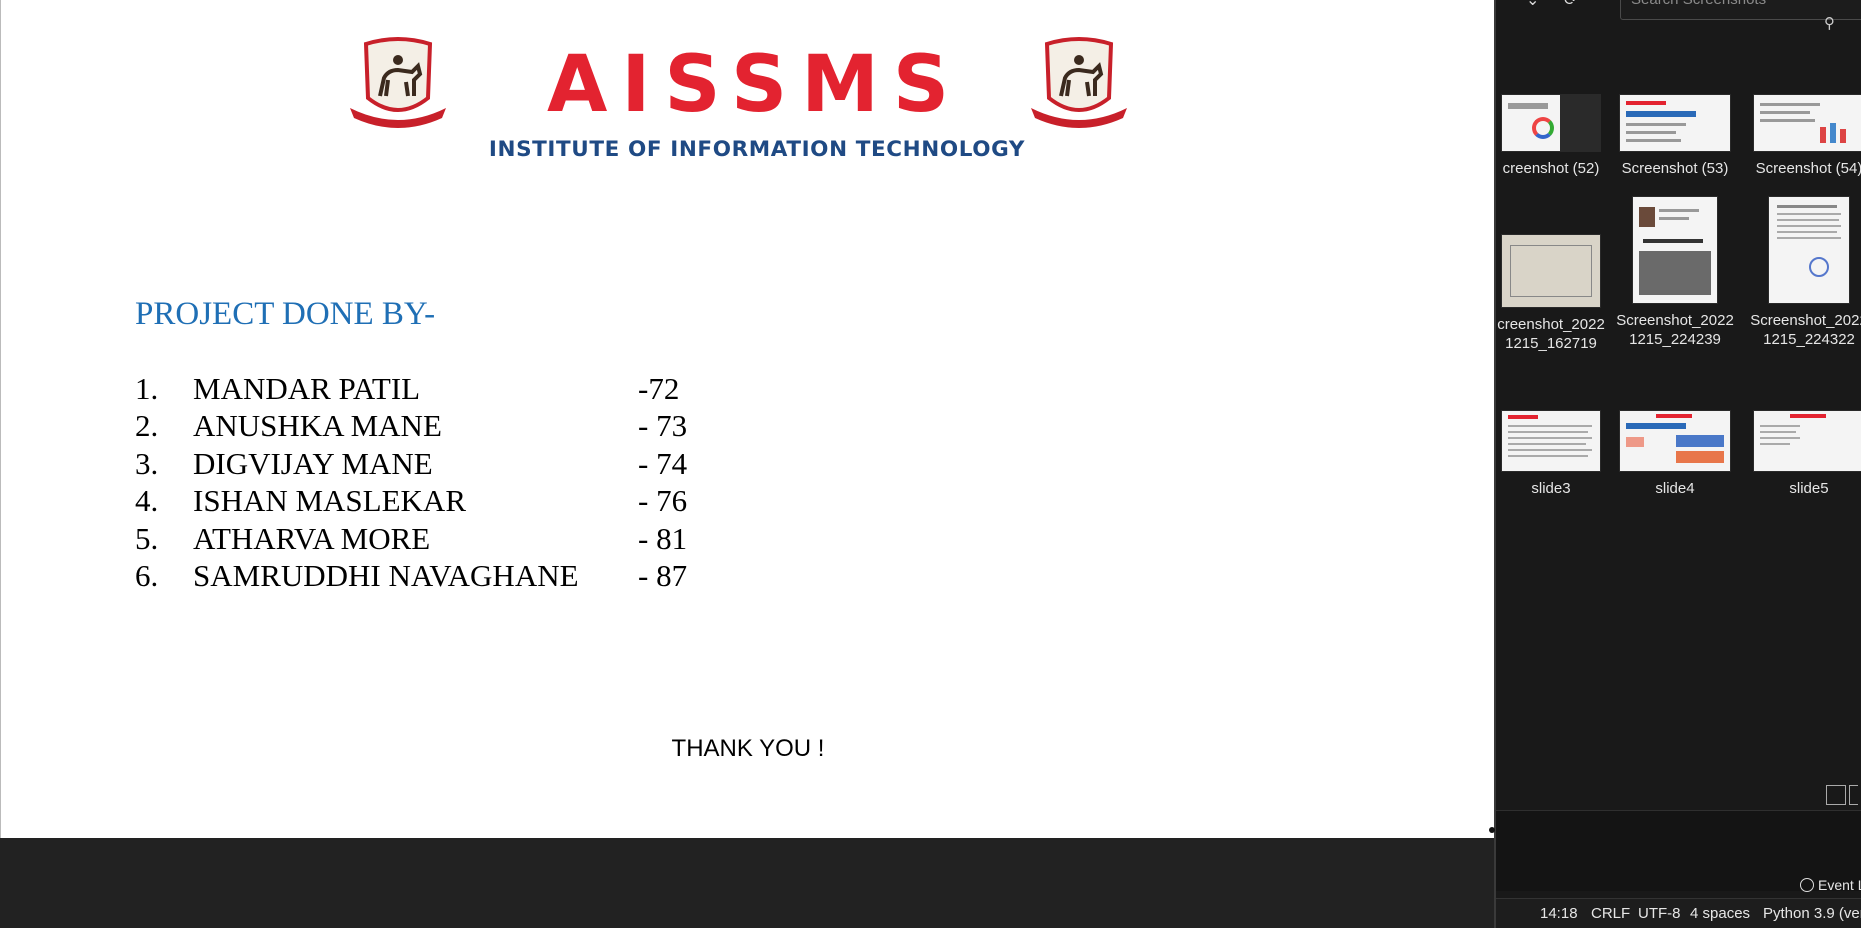 The image size is (1861, 928). Describe the element at coordinates (663, 463) in the screenshot. I see `member-roll-number: - 74` at that location.